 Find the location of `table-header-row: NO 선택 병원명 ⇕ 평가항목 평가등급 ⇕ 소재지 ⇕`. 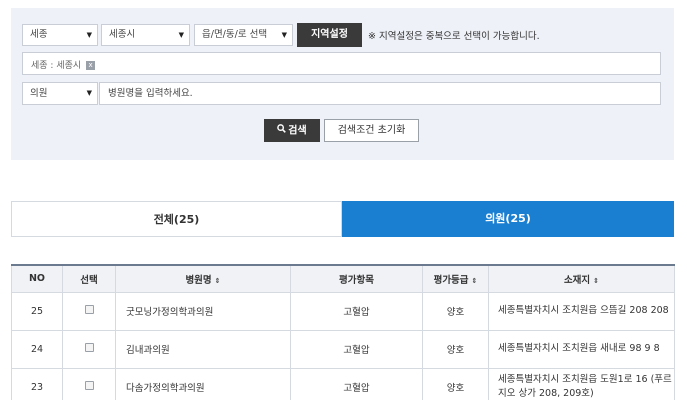

table-header-row: NO 선택 병원명 ⇕ 평가항목 평가등급 ⇕ 소재지 ⇕ is located at coordinates (343, 278).